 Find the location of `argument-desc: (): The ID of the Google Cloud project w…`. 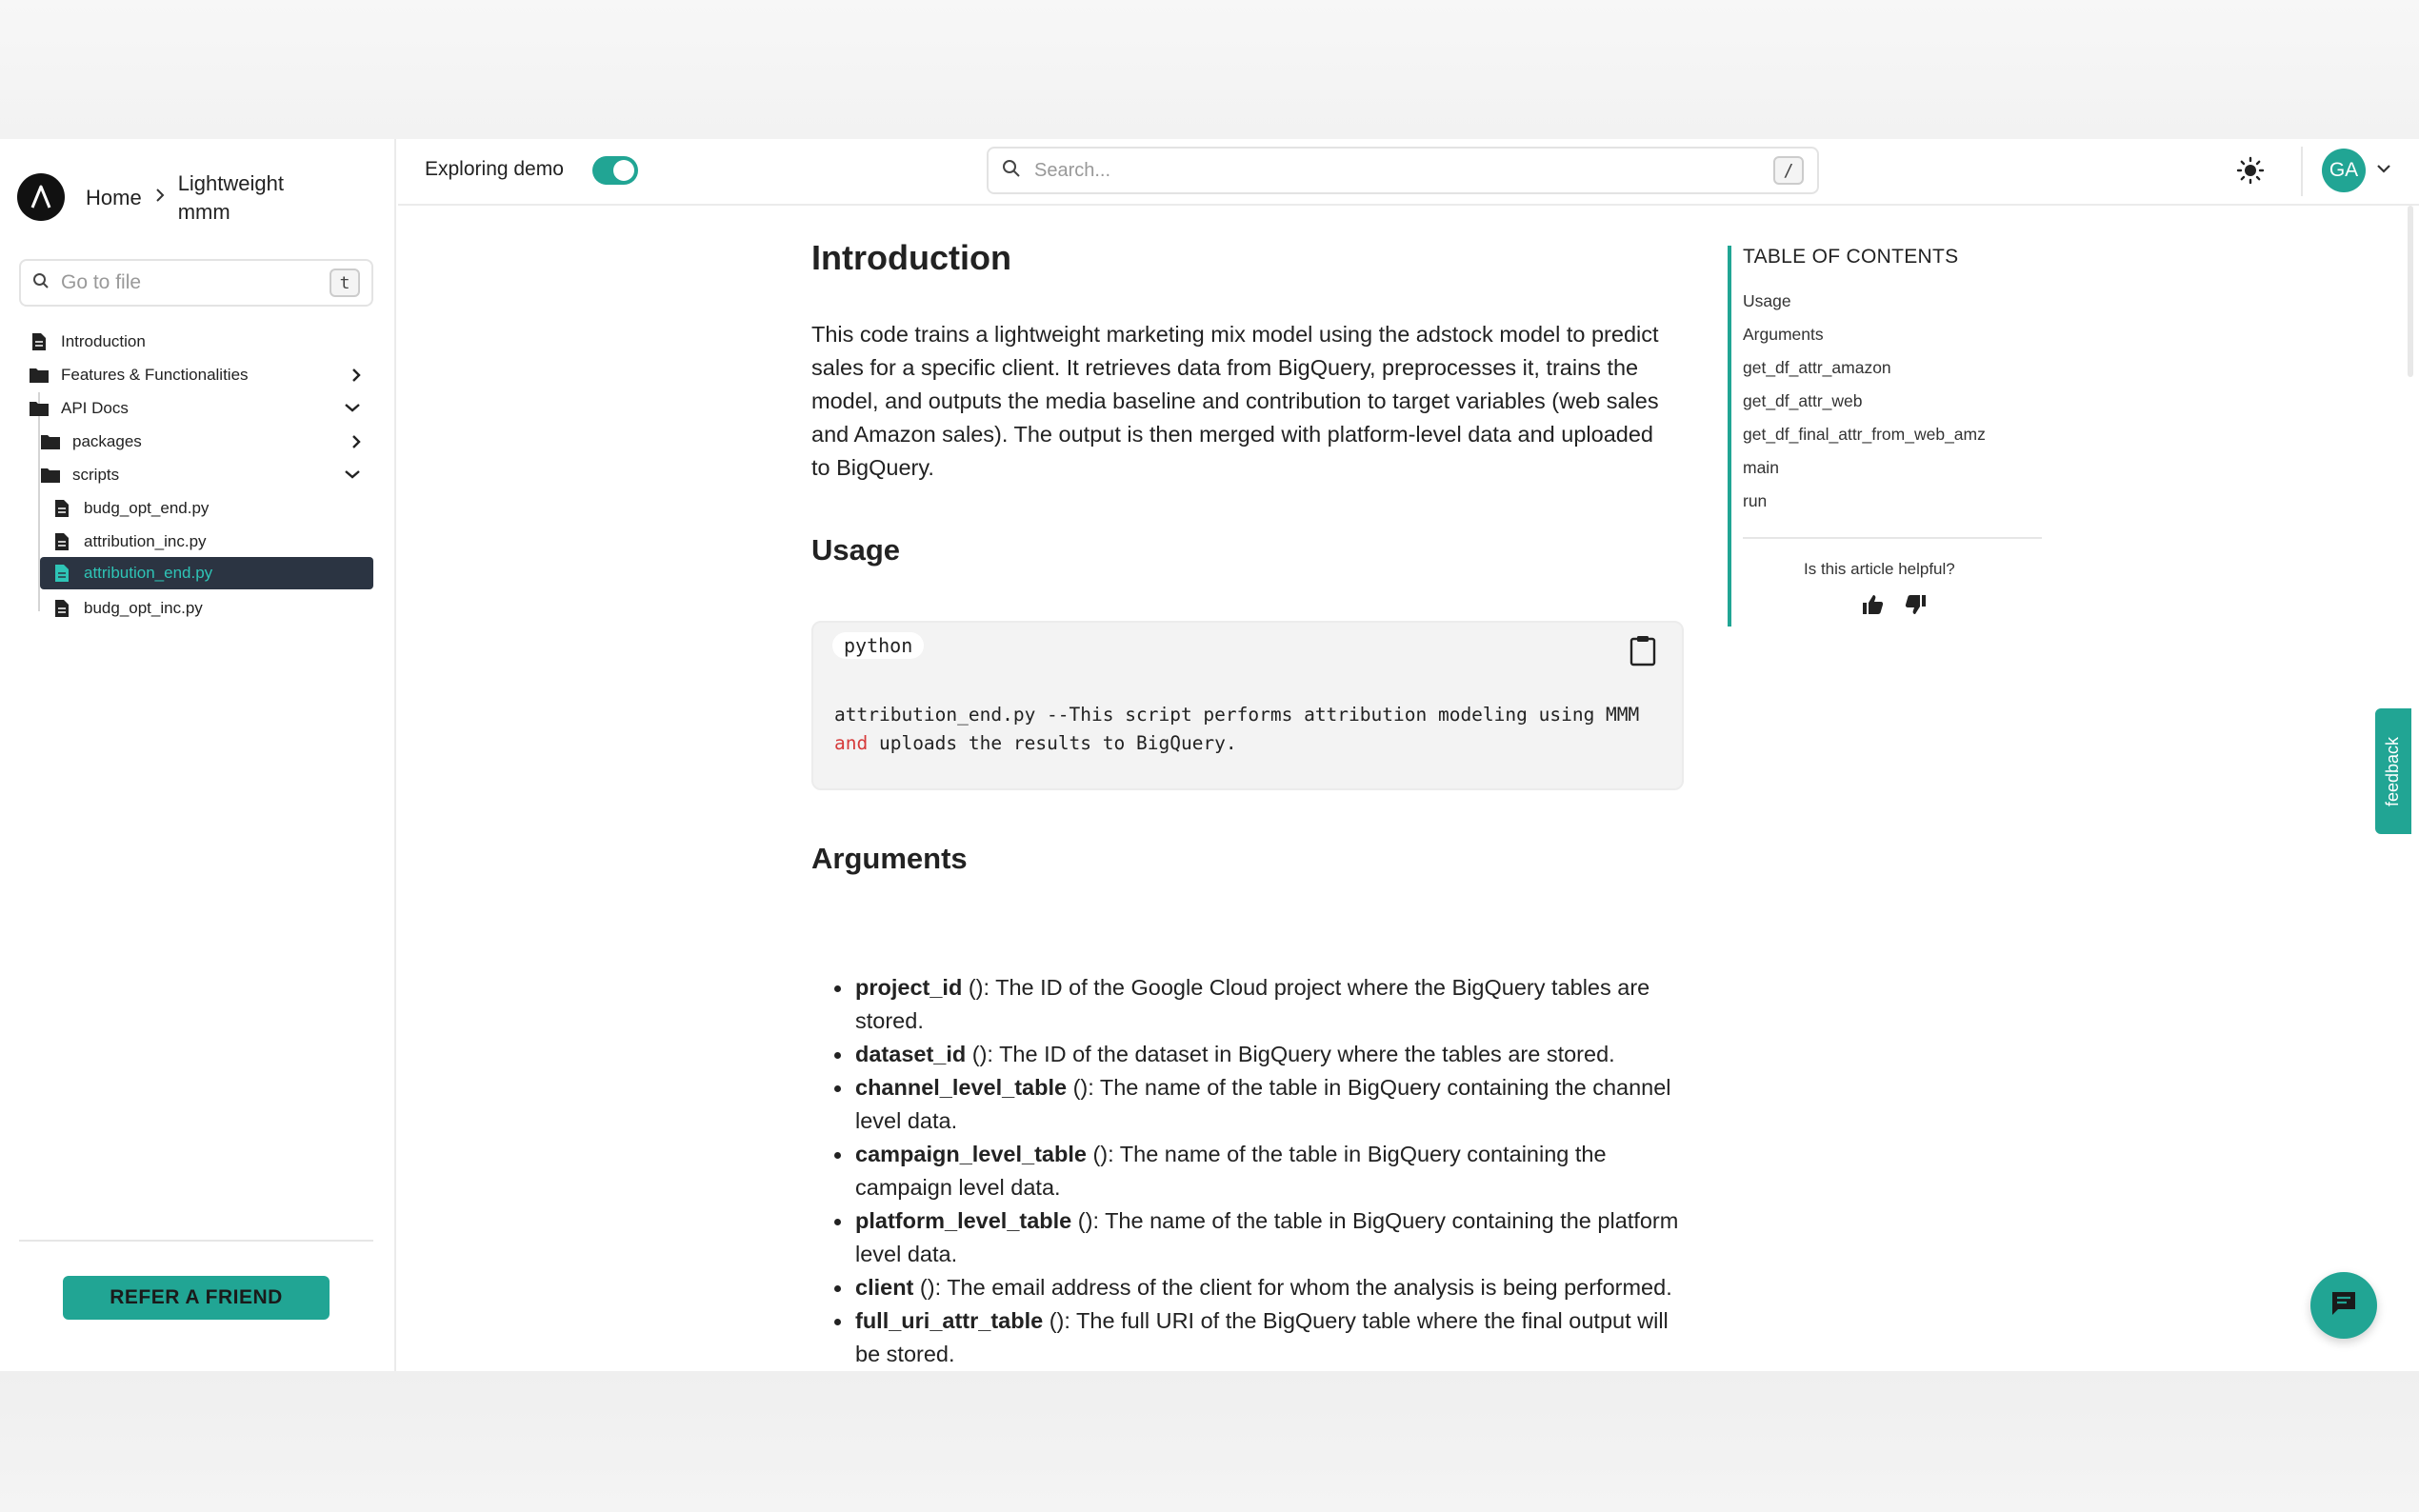

argument-desc: (): The ID of the Google Cloud project w… is located at coordinates (1252, 1004).